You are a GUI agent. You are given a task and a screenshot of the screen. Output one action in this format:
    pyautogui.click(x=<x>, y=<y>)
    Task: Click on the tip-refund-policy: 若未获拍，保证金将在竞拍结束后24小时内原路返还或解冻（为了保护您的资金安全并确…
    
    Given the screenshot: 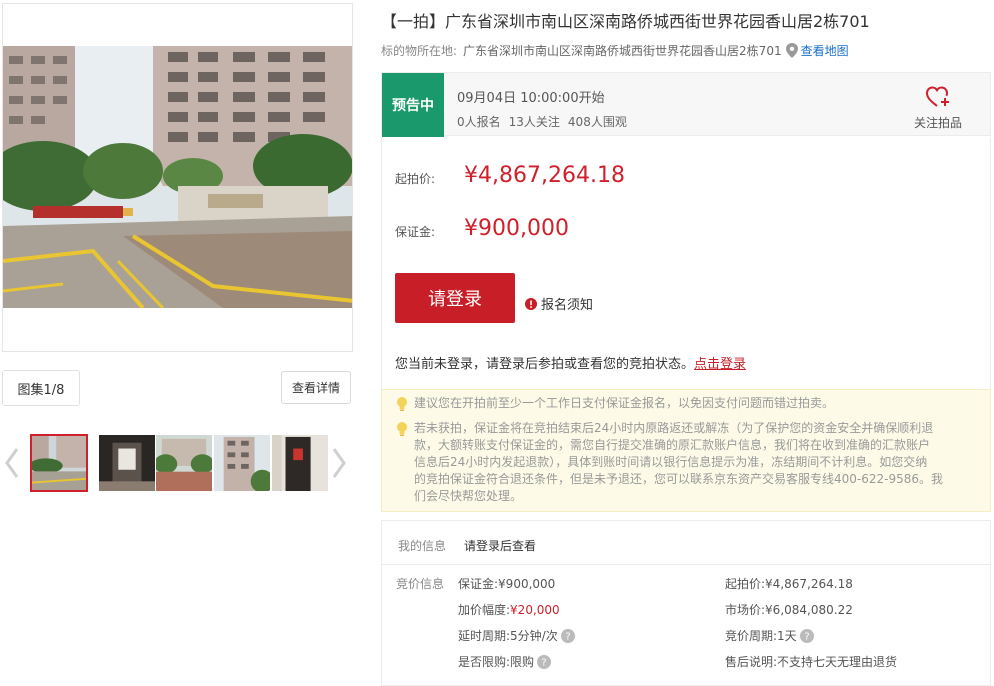 What is the action you would take?
    pyautogui.click(x=678, y=462)
    